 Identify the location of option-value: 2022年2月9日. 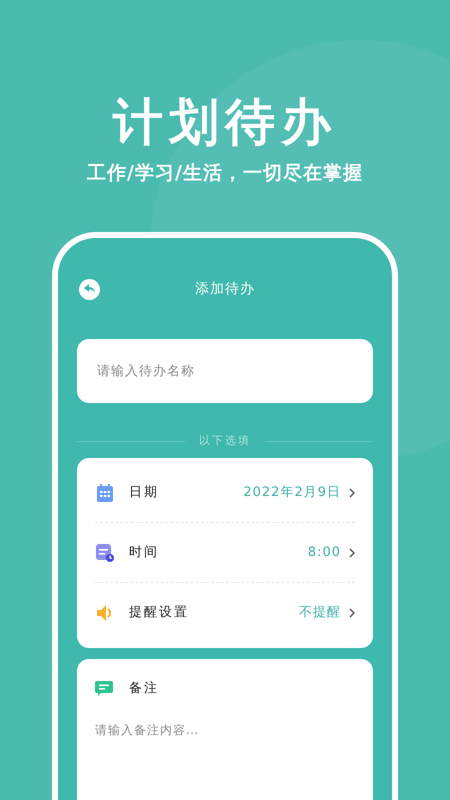
(299, 492).